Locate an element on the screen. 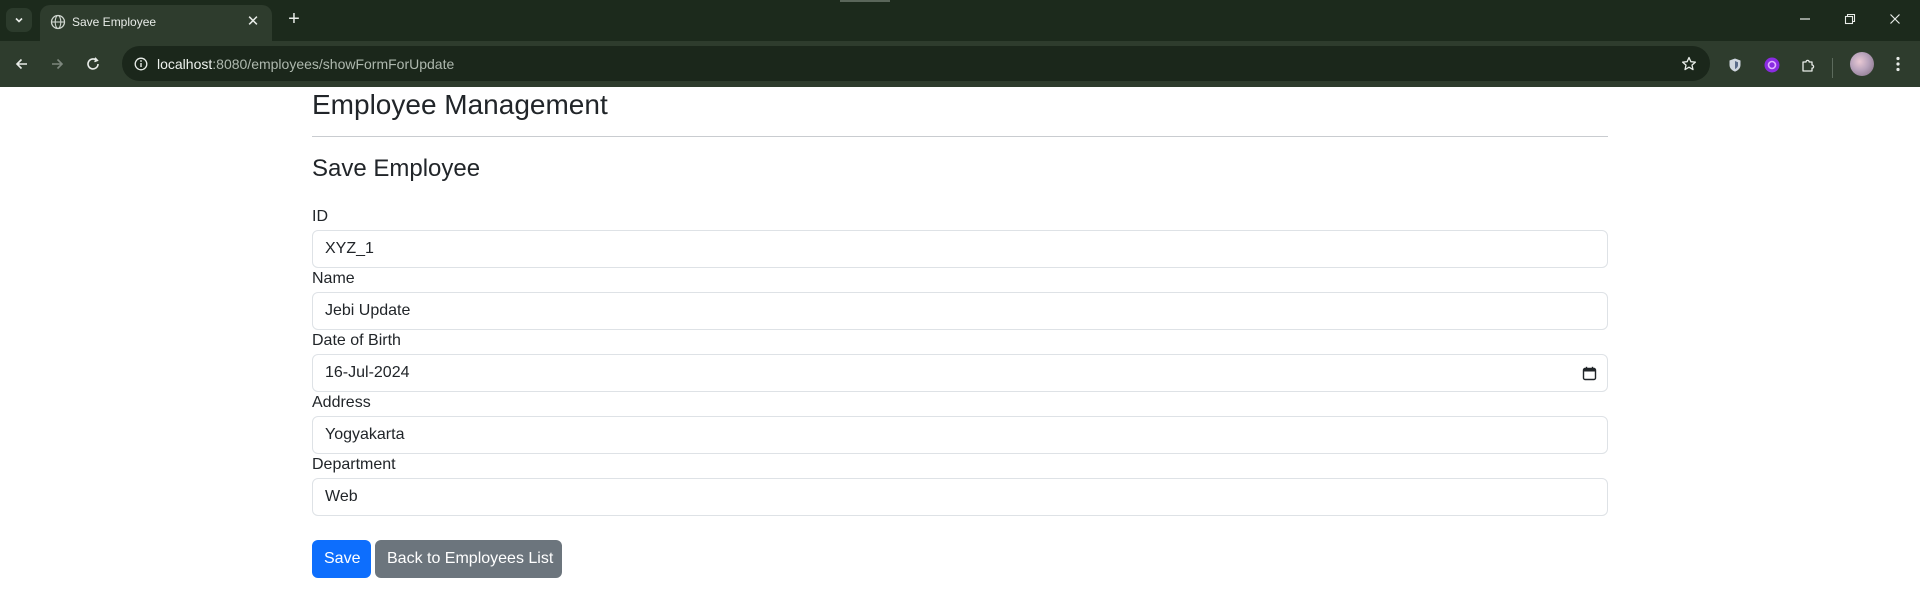 The image size is (1920, 592). minimize-icon is located at coordinates (1805, 19).